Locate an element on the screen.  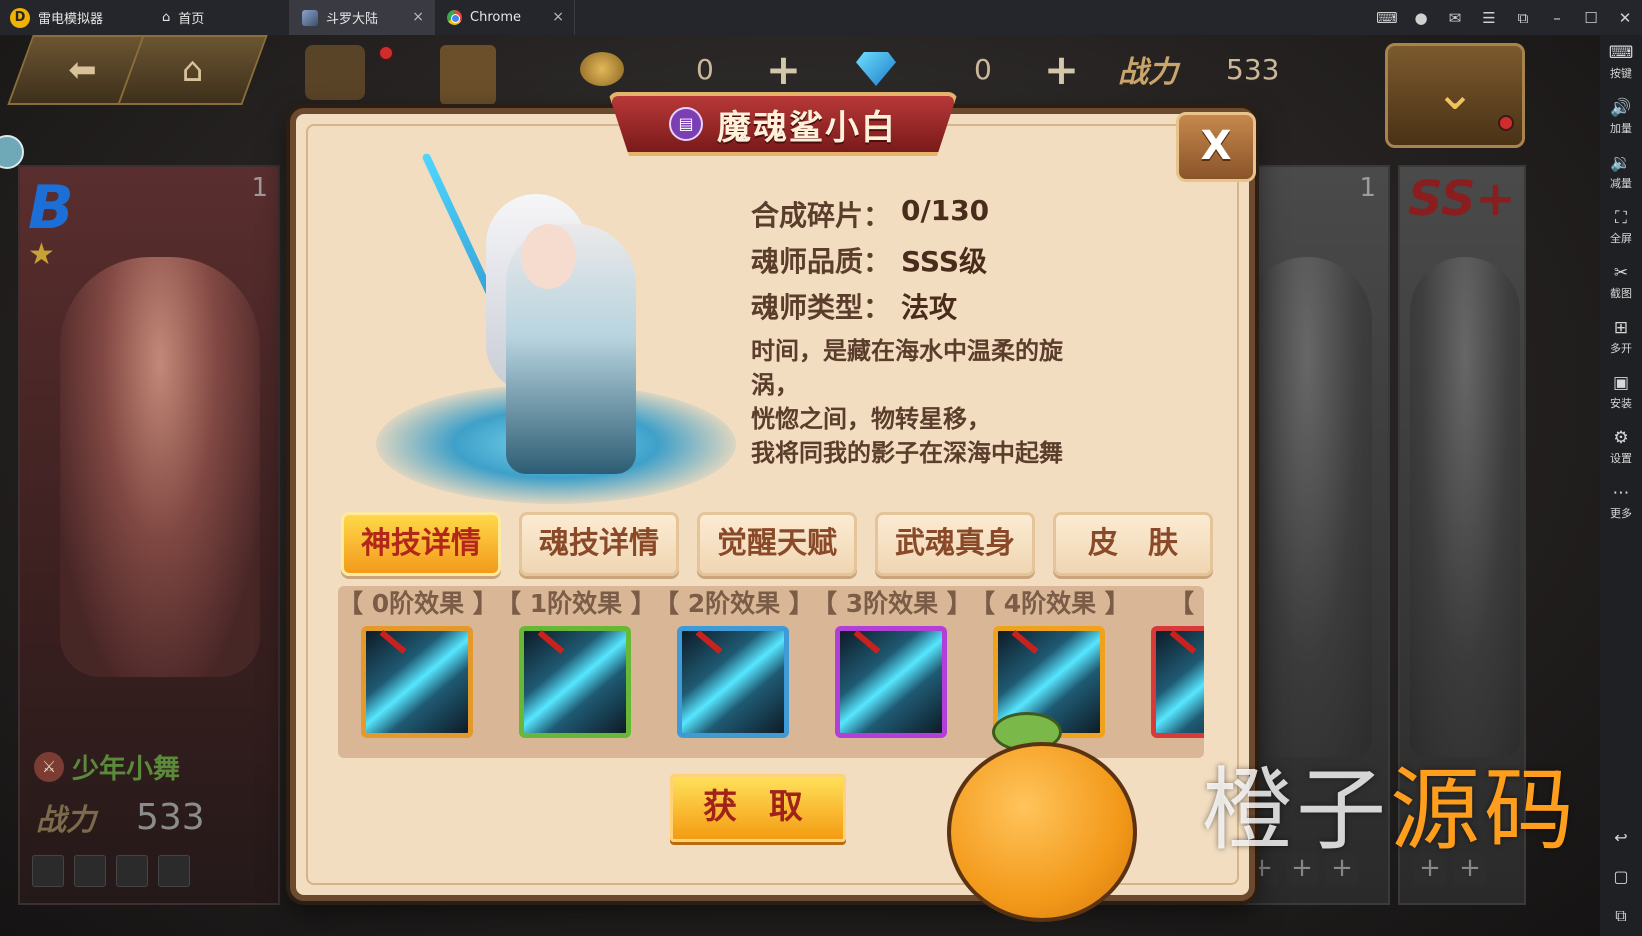
sidebar-item-fullscreen: ⛶ 全屏 is located at coordinates (1621, 227).